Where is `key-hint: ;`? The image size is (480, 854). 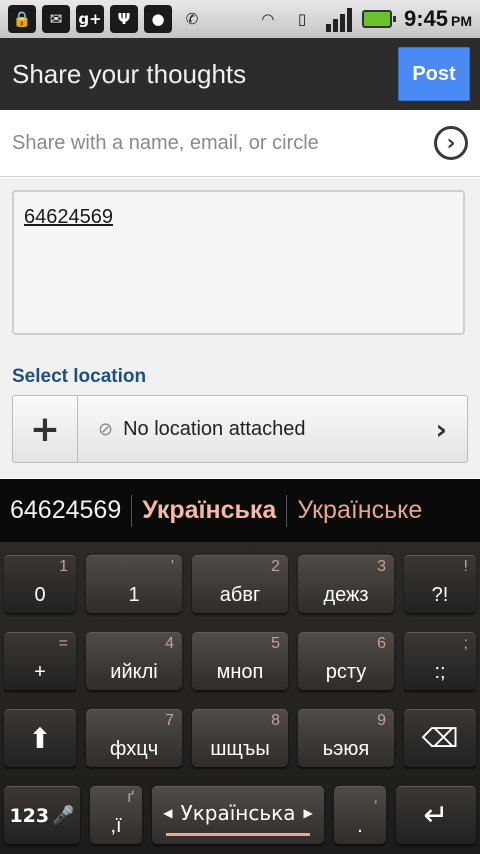
key-hint: ; is located at coordinates (465, 643).